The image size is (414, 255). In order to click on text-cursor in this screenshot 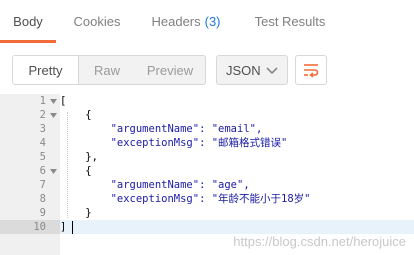, I will do `click(72, 227)`.